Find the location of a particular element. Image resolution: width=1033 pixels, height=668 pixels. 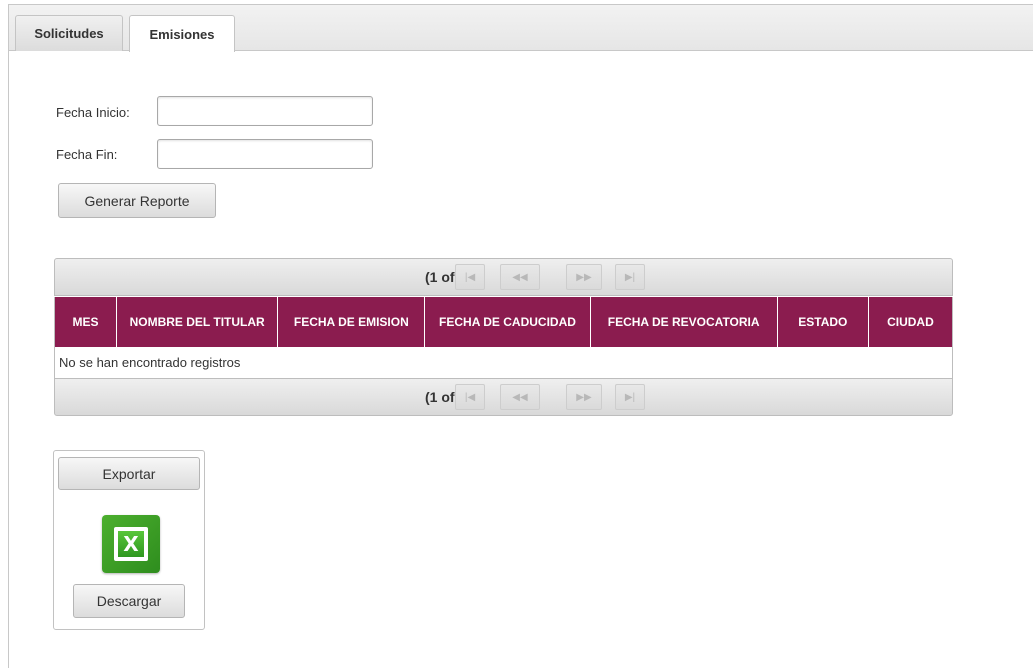

tab-bar: Solicitudes Emisiones is located at coordinates (521, 28).